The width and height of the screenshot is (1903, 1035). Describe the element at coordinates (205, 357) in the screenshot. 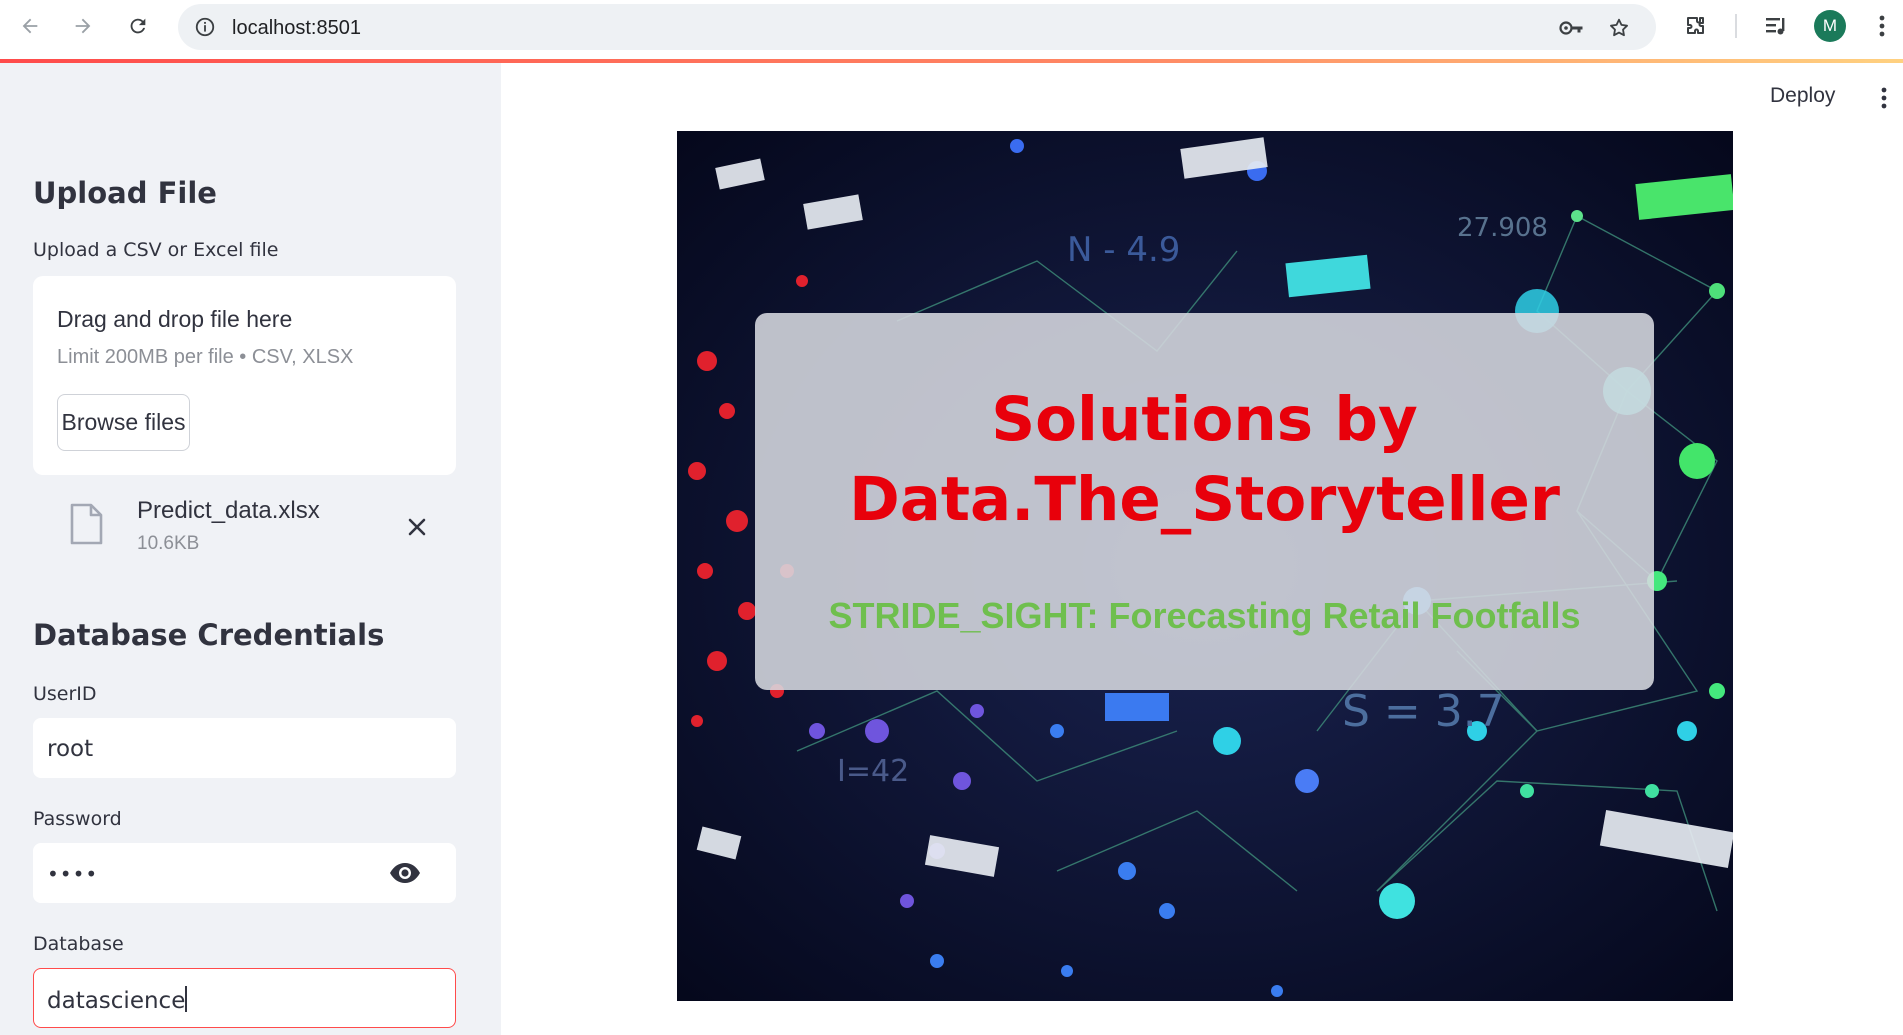

I see `dropzone-limit: Limit 200MB per file • CSV, XLSX` at that location.